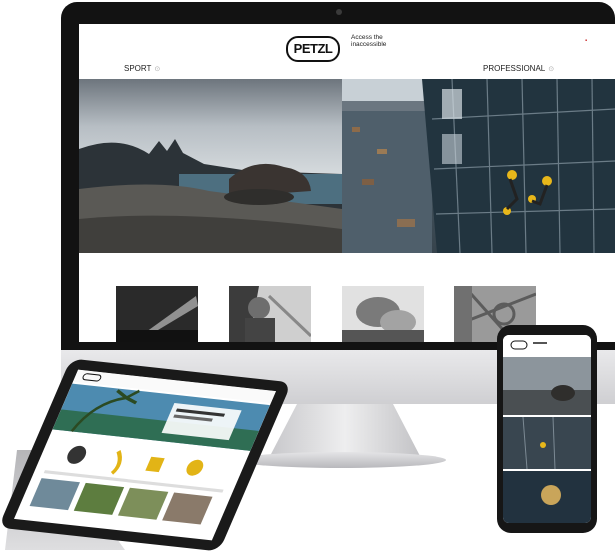 This screenshot has width=615, height=556. I want to click on nav-sport-label: SPORT, so click(138, 68).